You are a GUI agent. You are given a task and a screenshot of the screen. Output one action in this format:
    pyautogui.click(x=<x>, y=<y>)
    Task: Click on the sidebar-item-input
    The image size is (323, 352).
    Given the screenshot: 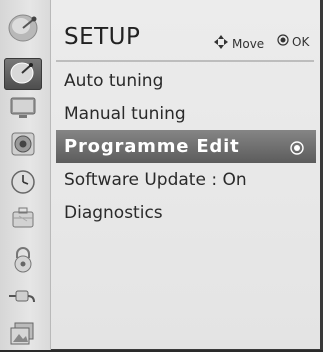 What is the action you would take?
    pyautogui.click(x=23, y=298)
    